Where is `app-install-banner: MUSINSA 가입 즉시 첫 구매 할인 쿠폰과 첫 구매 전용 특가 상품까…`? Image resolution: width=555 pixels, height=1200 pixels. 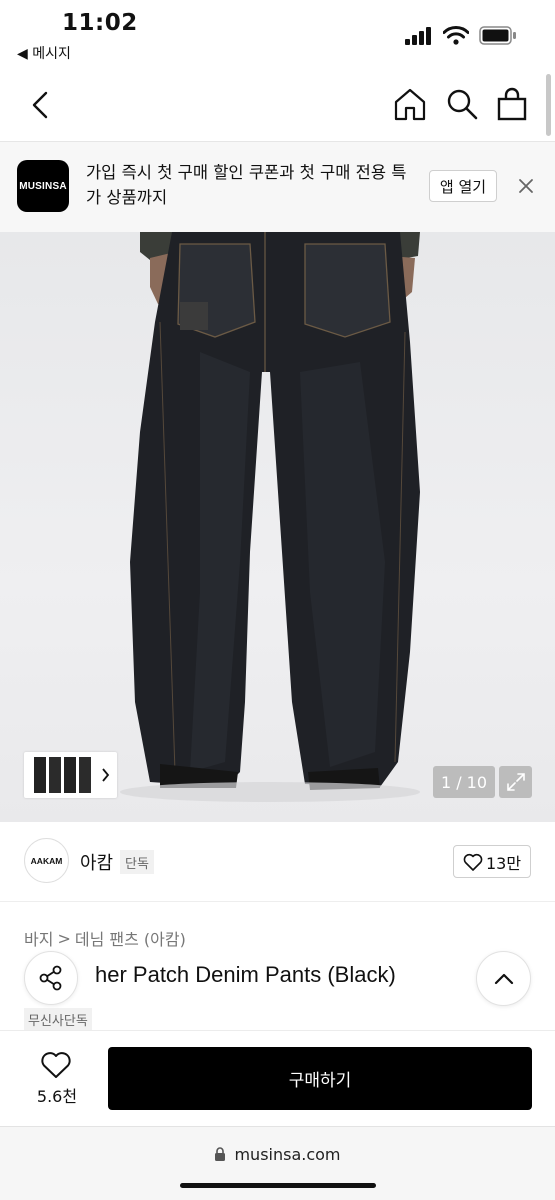
app-install-banner: MUSINSA 가입 즉시 첫 구매 할인 쿠폰과 첫 구매 전용 특가 상품까… is located at coordinates (277, 187).